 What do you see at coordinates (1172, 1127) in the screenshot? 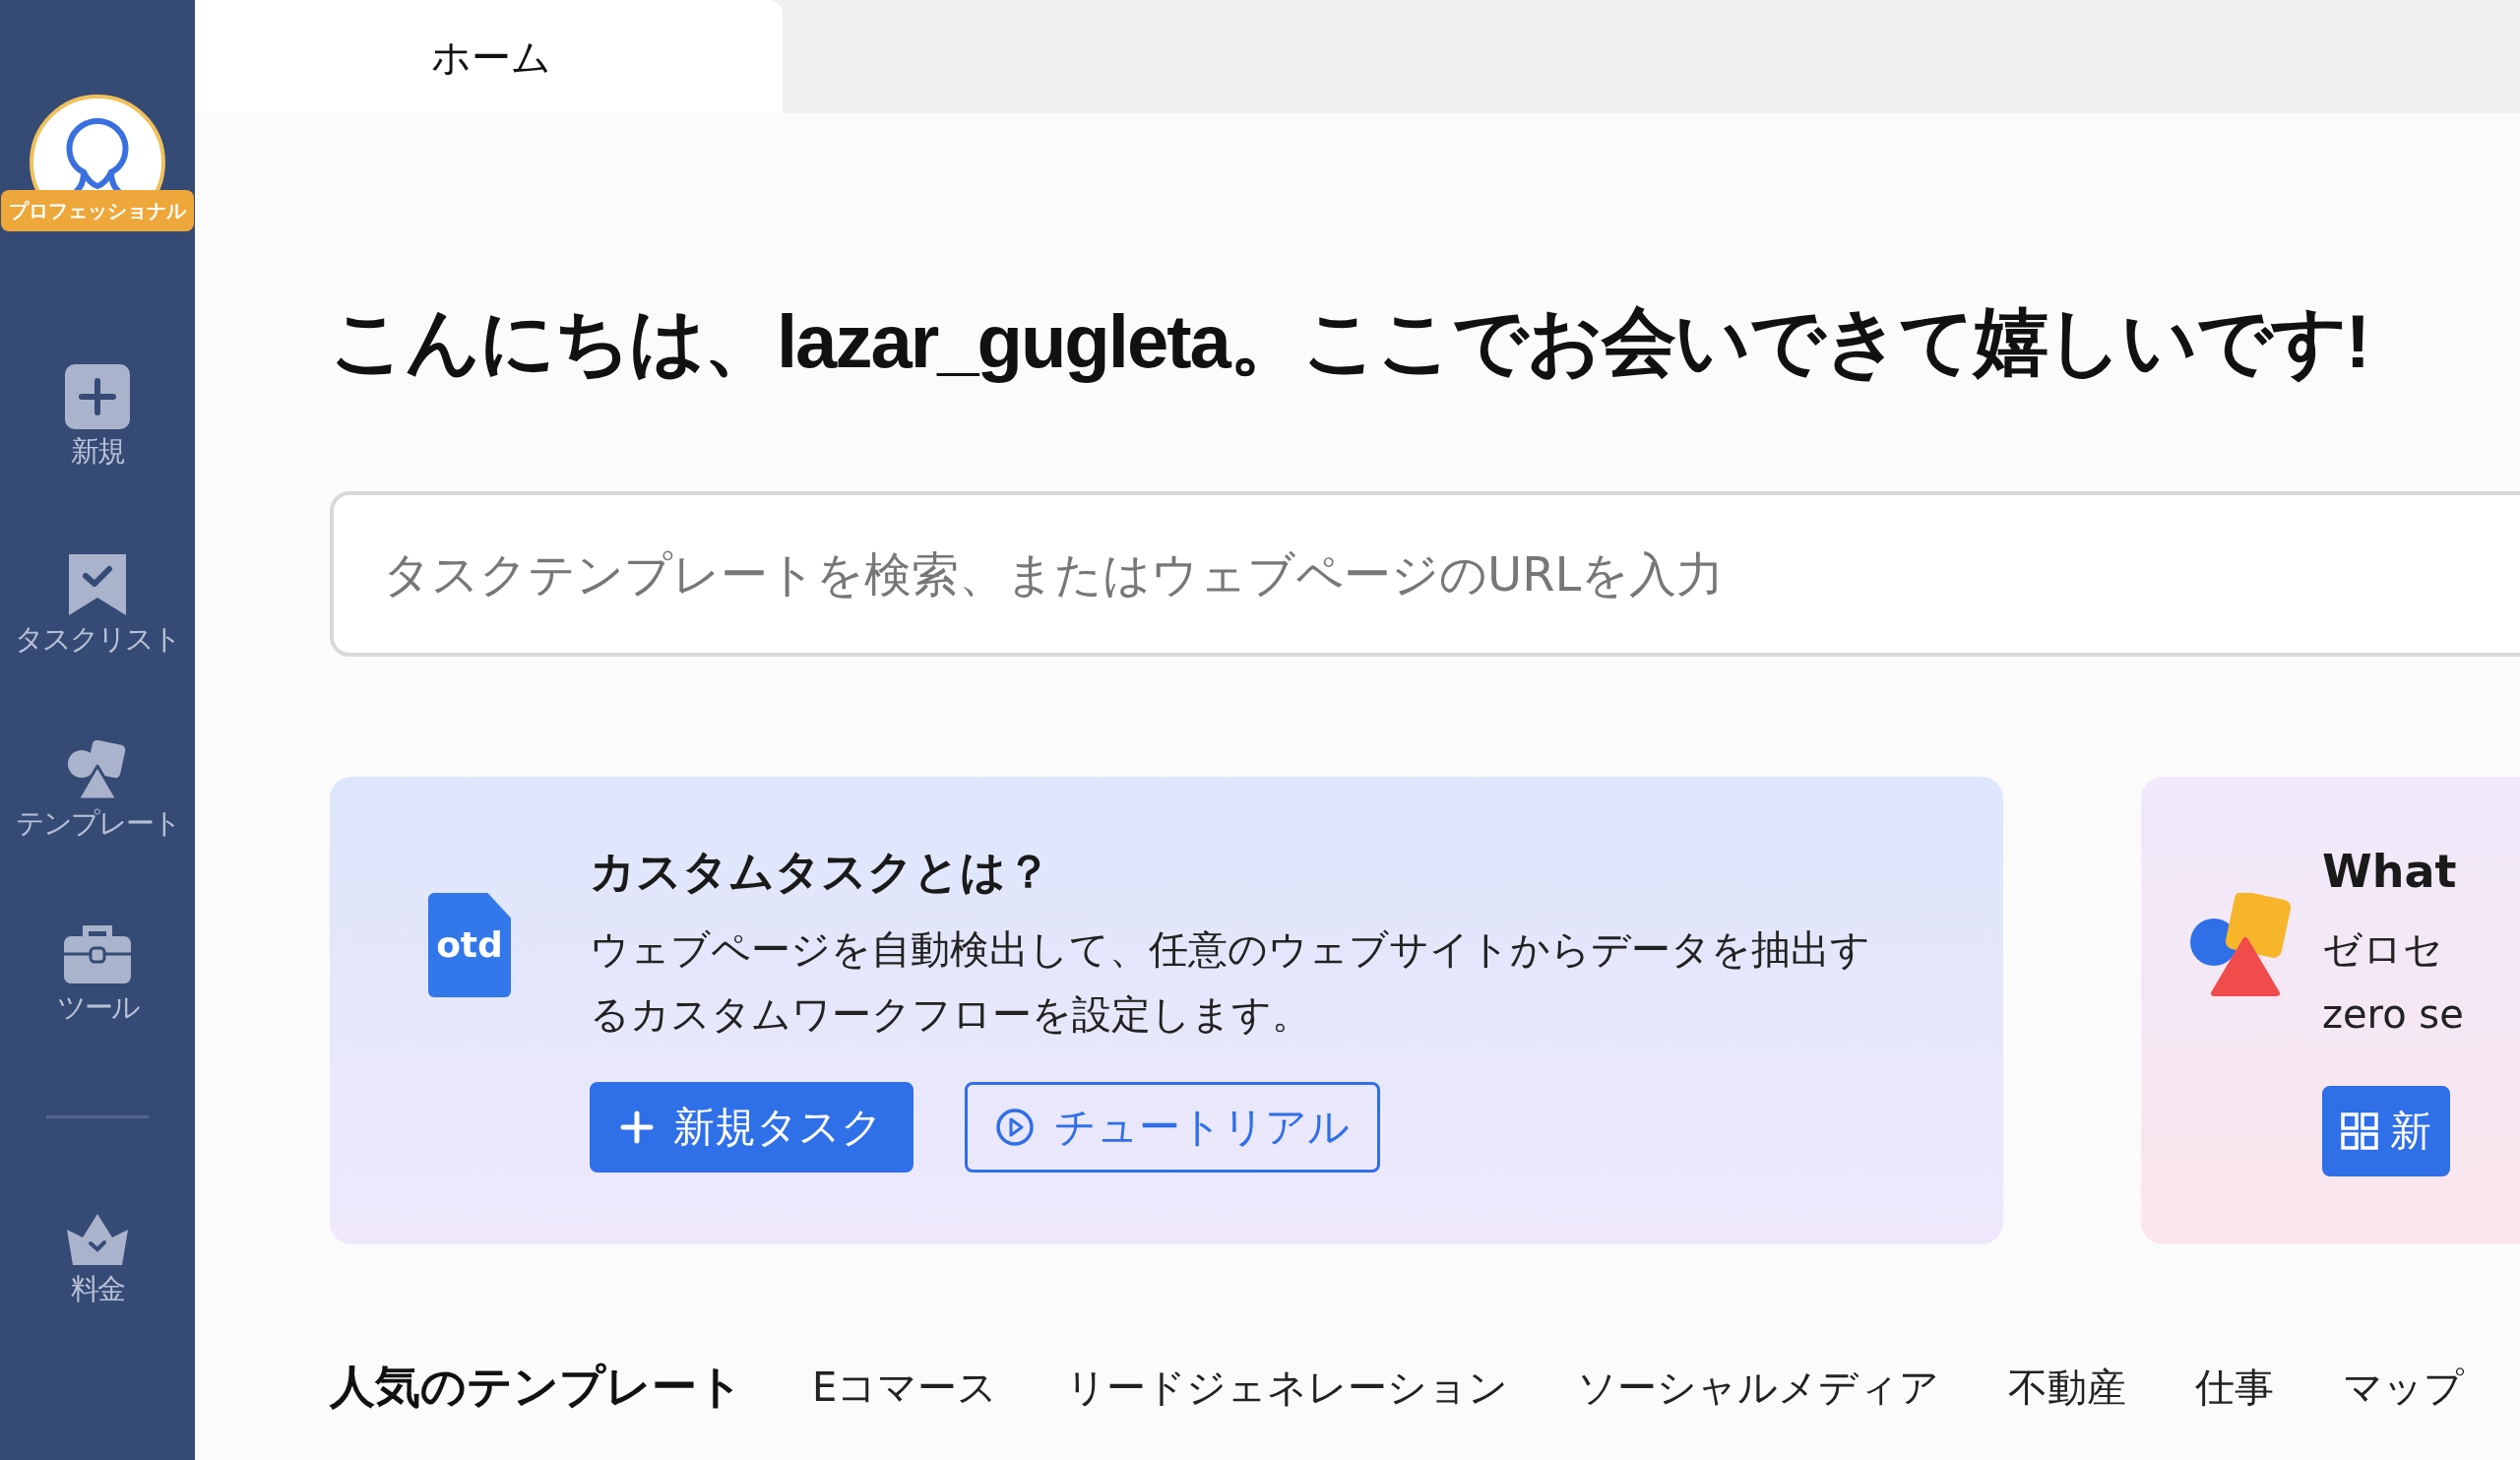
I see `outline-button: チュートリアル` at bounding box center [1172, 1127].